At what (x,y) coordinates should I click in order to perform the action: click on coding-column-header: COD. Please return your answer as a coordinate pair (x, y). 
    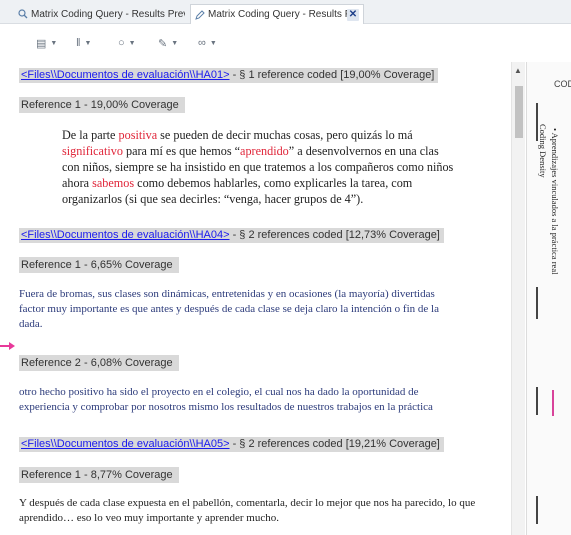
    Looking at the image, I should click on (562, 84).